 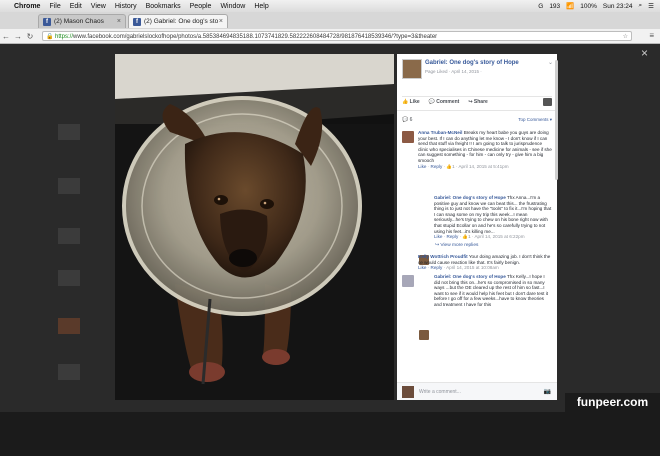 What do you see at coordinates (443, 256) in the screenshot?
I see `commenter-name: Kelly Wottrich Proudfit` at bounding box center [443, 256].